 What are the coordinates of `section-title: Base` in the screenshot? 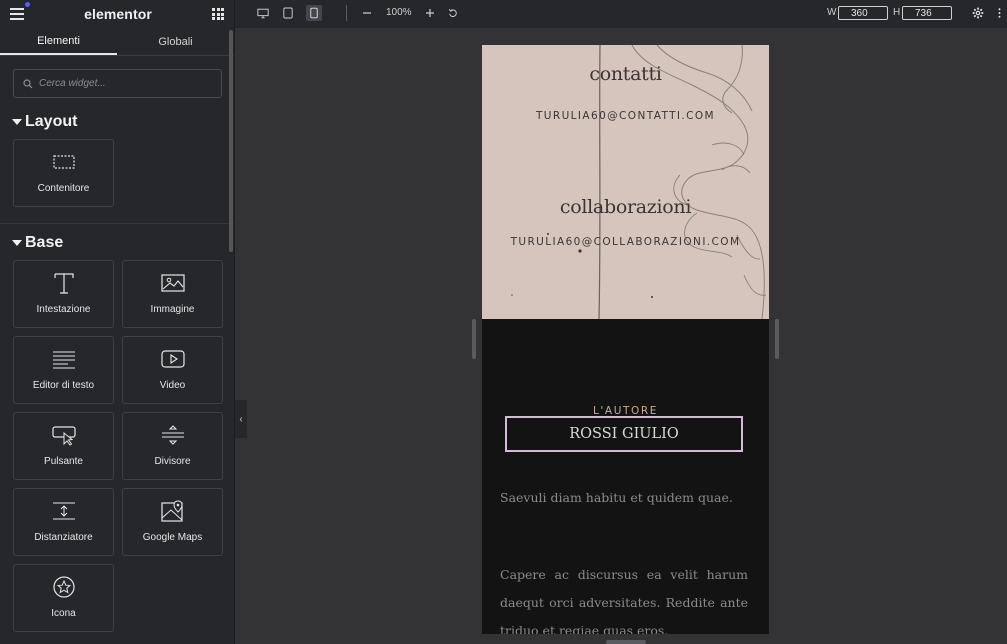 It's located at (44, 242).